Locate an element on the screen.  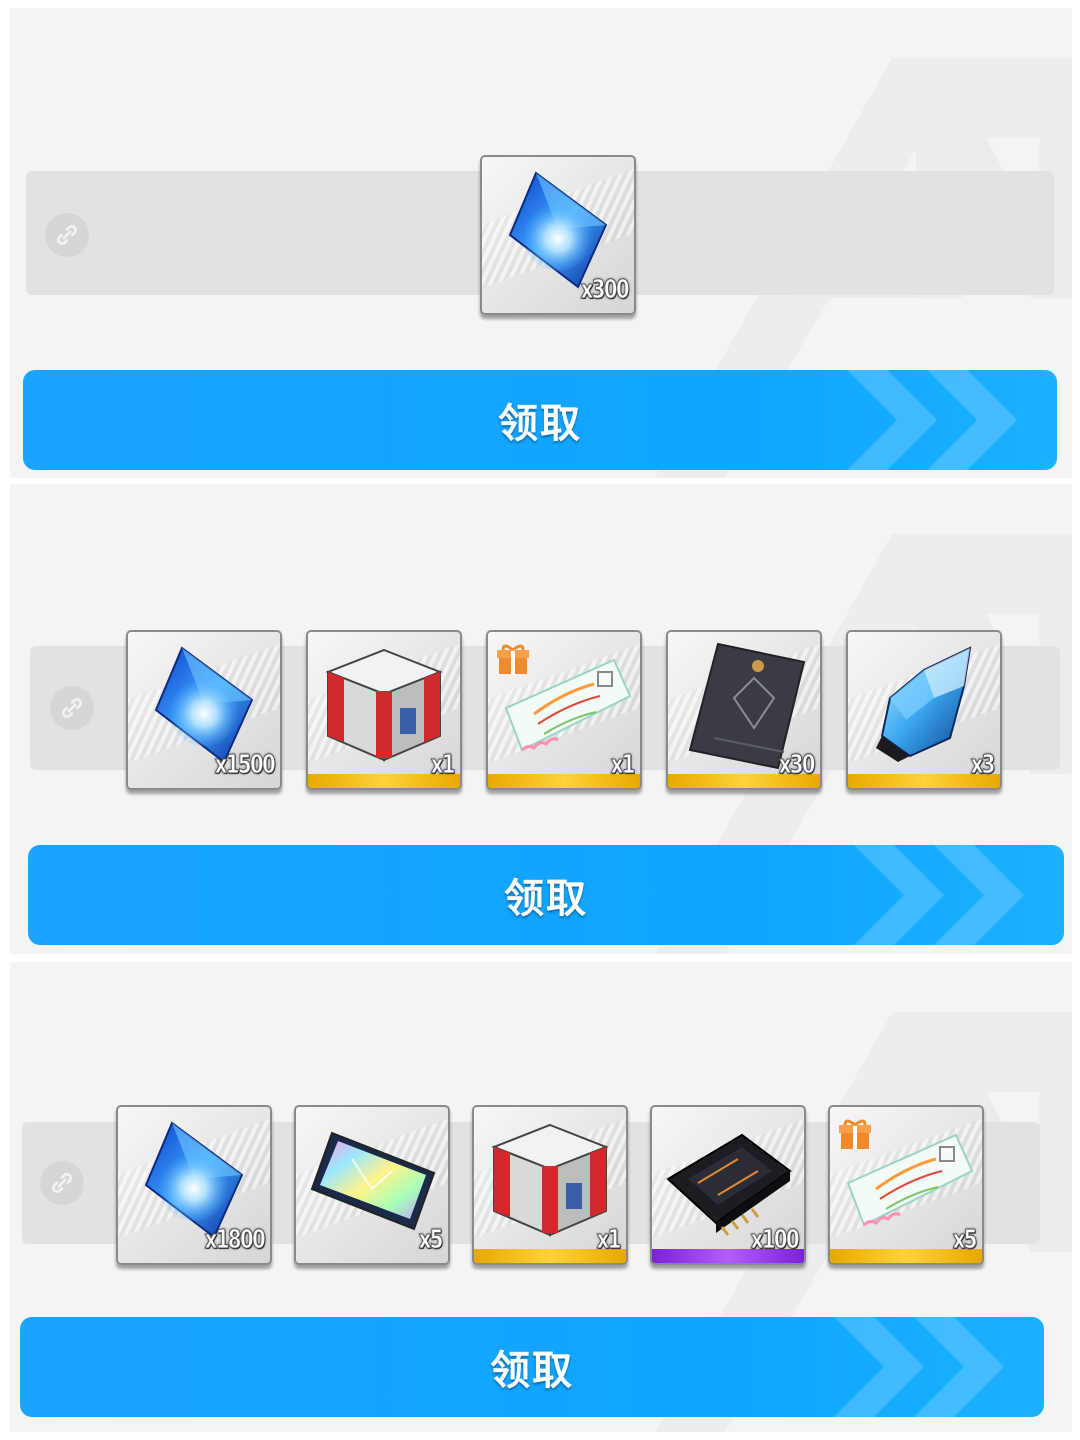
item-quantity: x1500 is located at coordinates (245, 765).